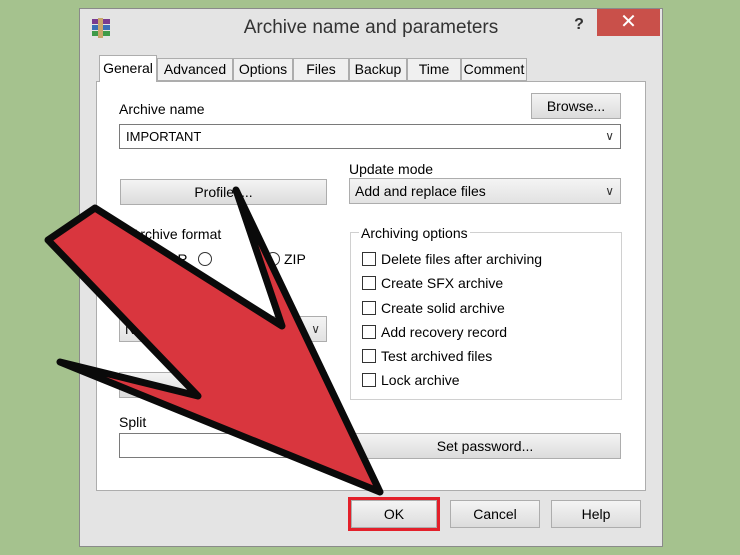 This screenshot has height=555, width=740. What do you see at coordinates (369, 308) in the screenshot?
I see `checkbox-create-solid` at bounding box center [369, 308].